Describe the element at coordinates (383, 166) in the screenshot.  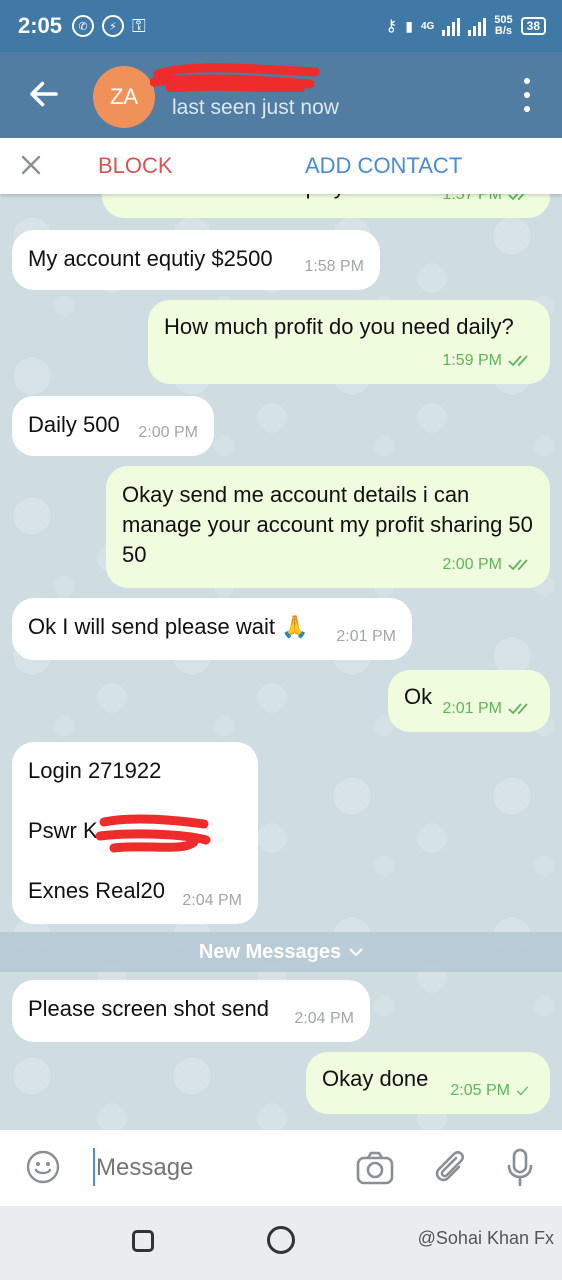
I see `add-contact-button: ADD CONTACT` at that location.